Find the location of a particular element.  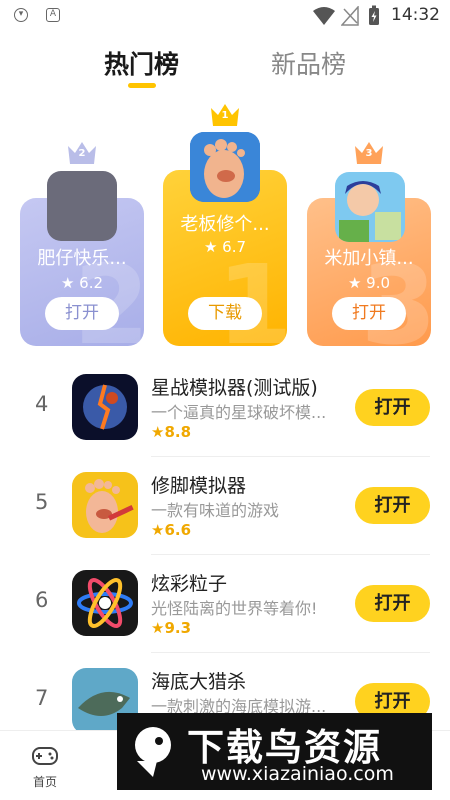

app-title: 修脚模拟器 is located at coordinates (199, 486).